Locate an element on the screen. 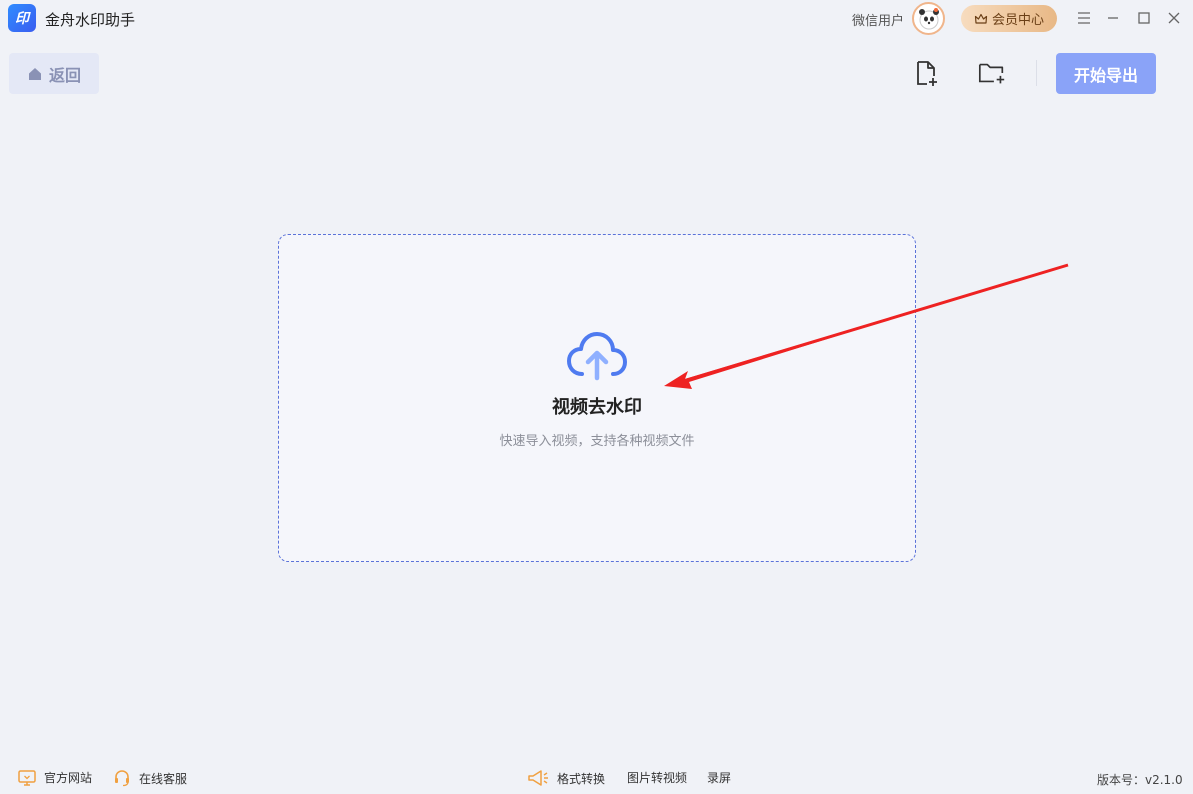  app-title: 金舟水印助手 is located at coordinates (90, 20).